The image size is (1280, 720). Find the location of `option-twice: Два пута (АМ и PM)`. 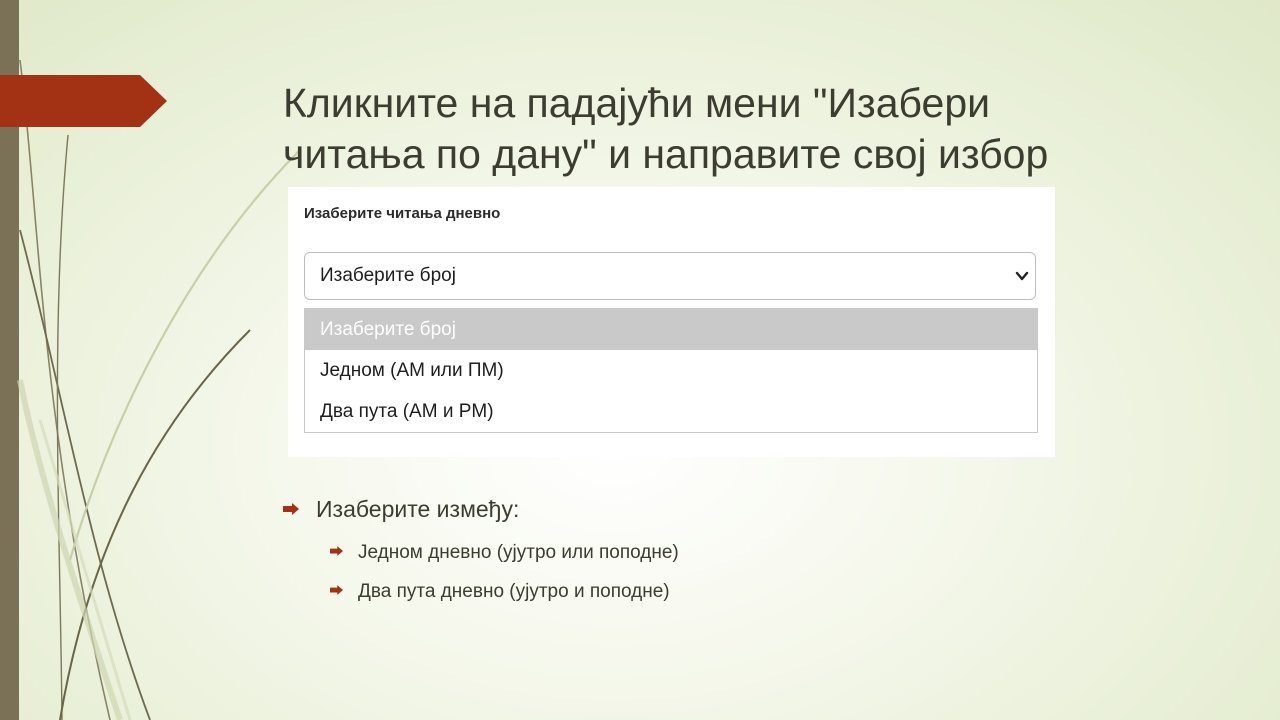

option-twice: Два пута (АМ и PM) is located at coordinates (671, 411).